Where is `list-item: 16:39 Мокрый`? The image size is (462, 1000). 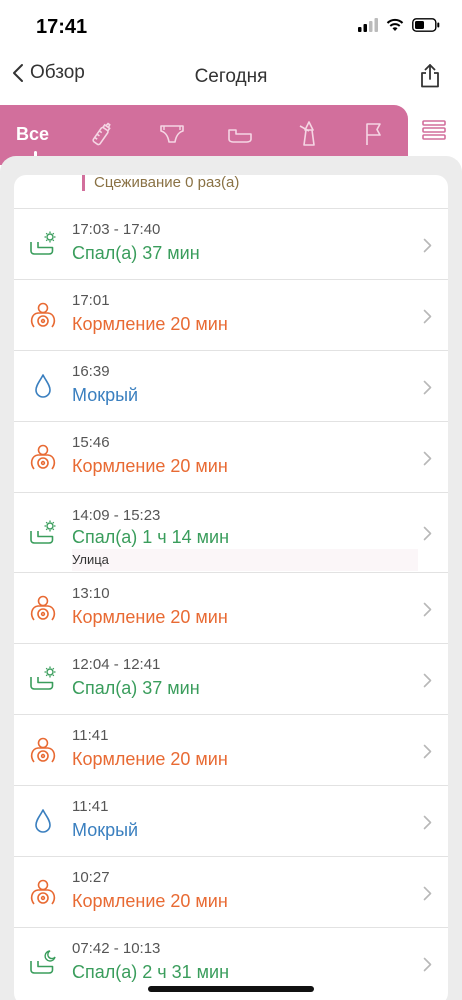
list-item: 16:39 Мокрый is located at coordinates (231, 385).